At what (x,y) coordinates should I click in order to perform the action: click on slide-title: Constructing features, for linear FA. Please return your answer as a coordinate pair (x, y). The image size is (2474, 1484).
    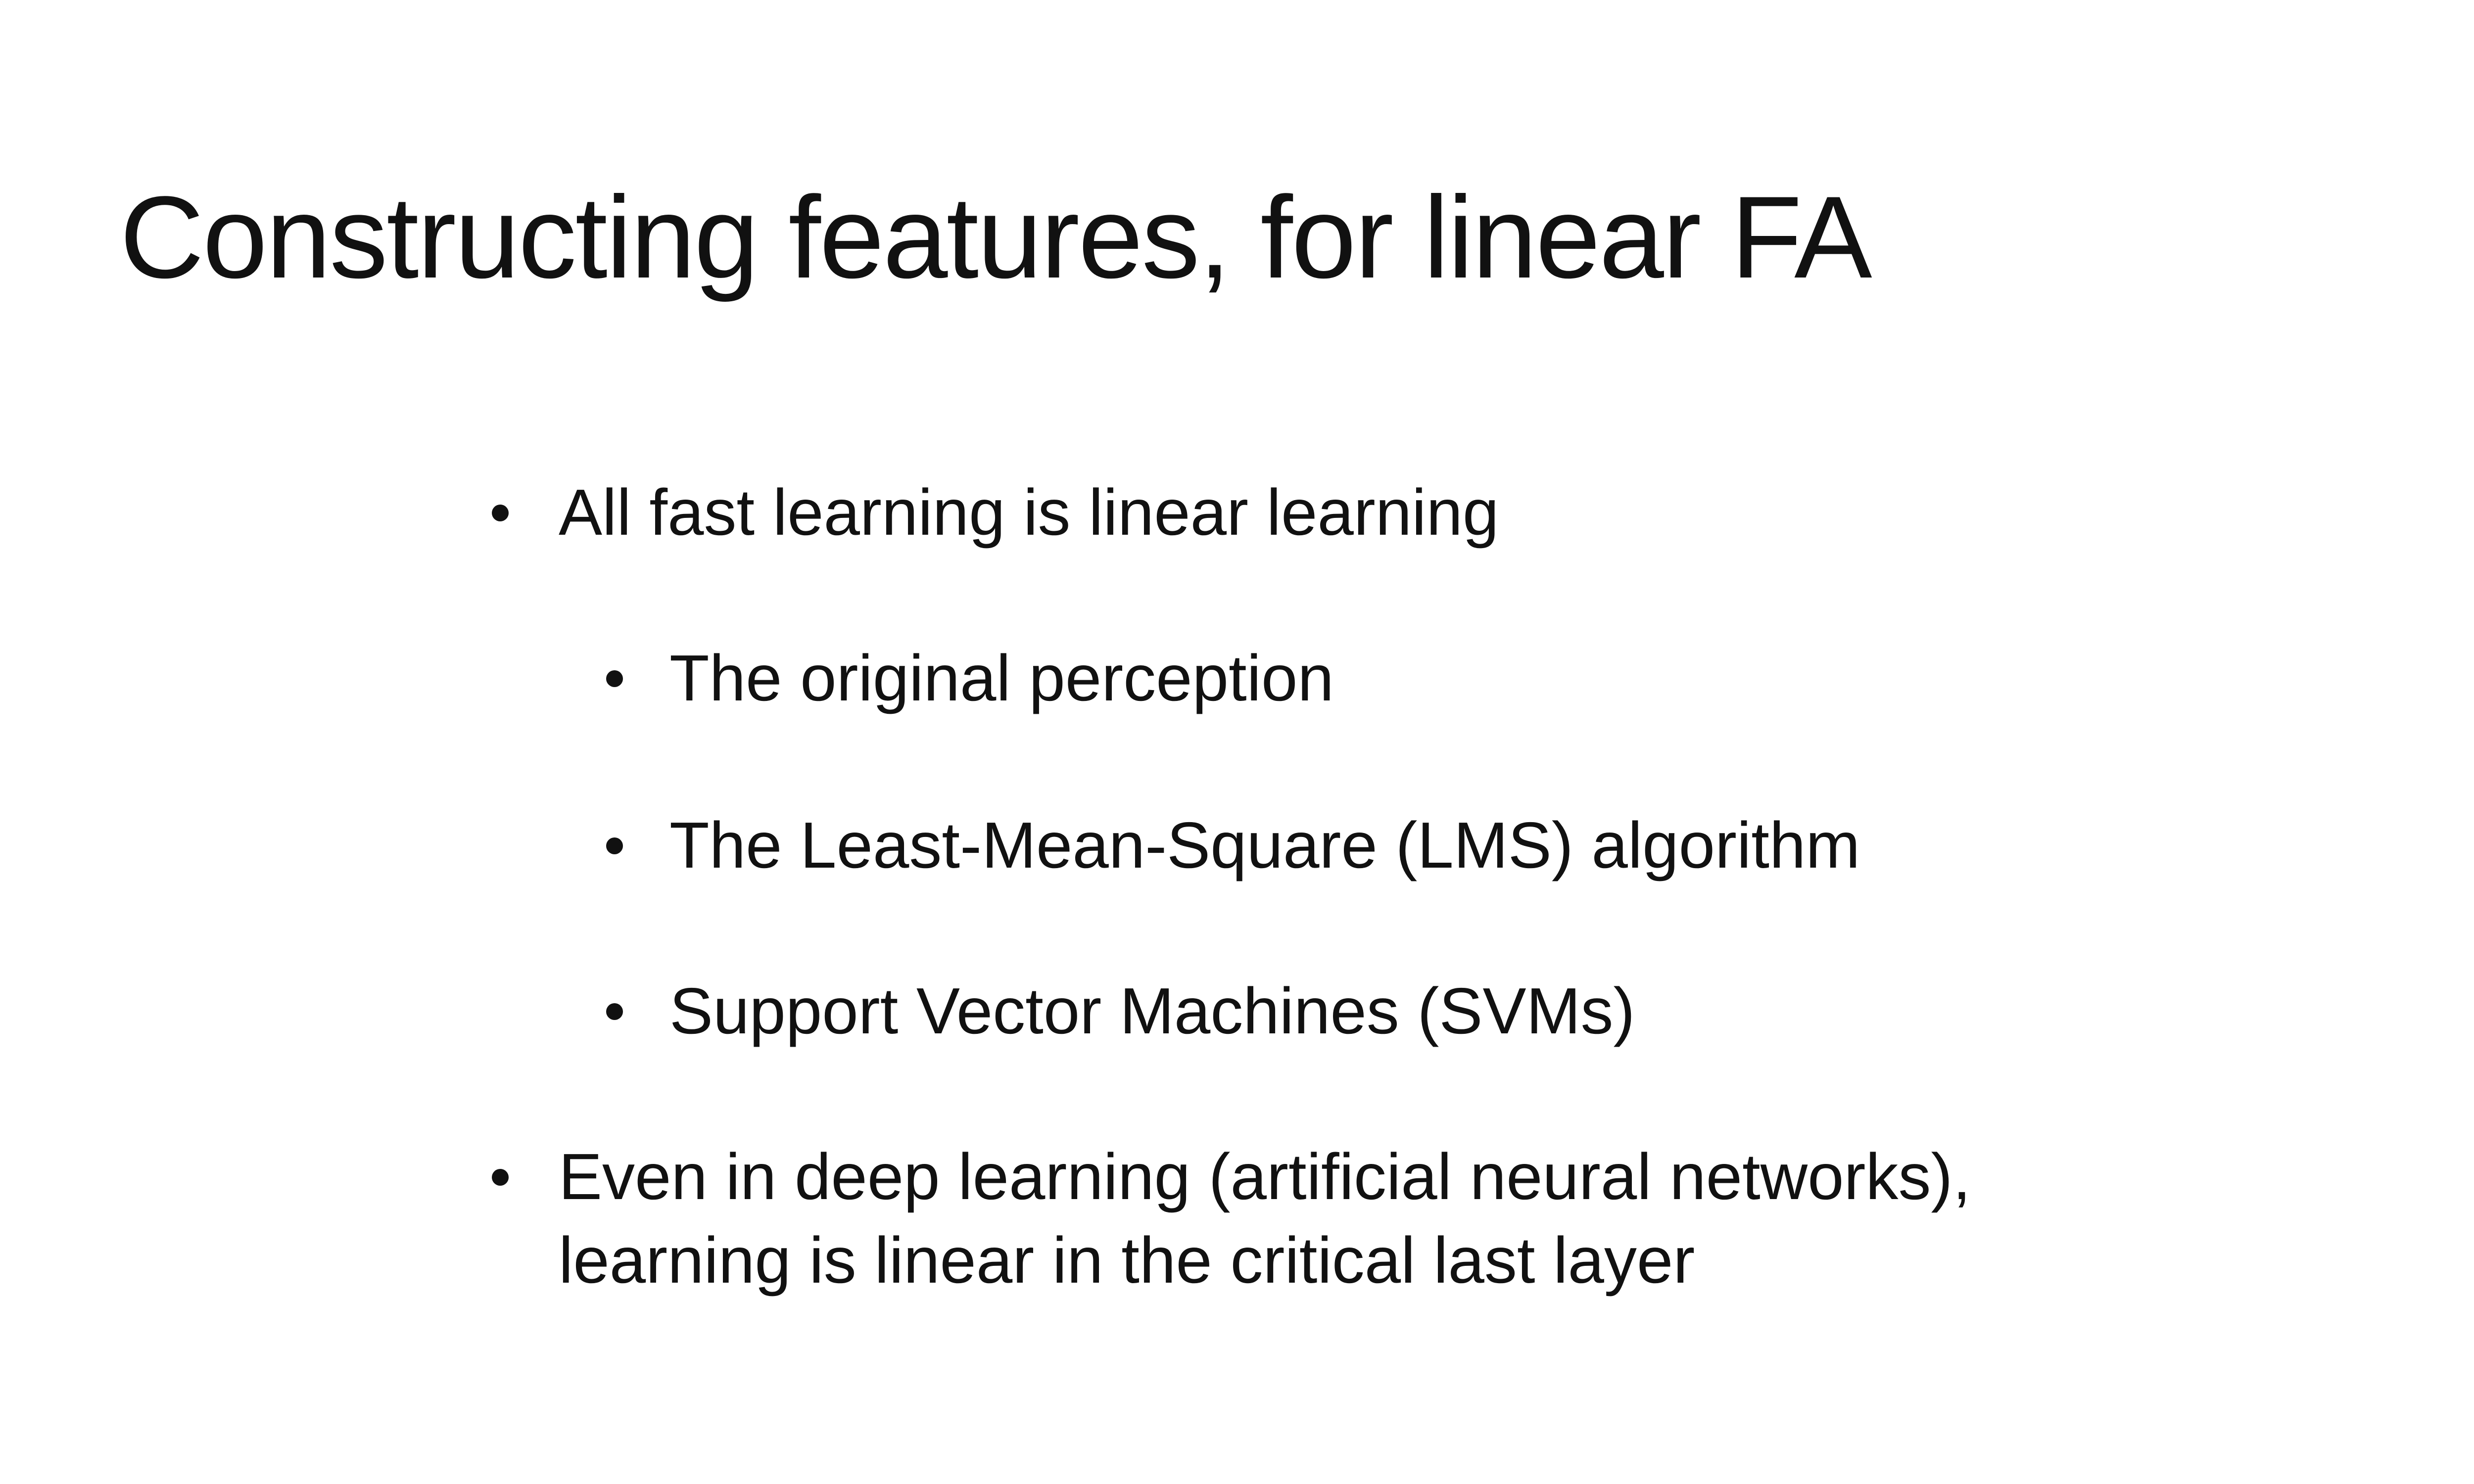
    Looking at the image, I should click on (996, 237).